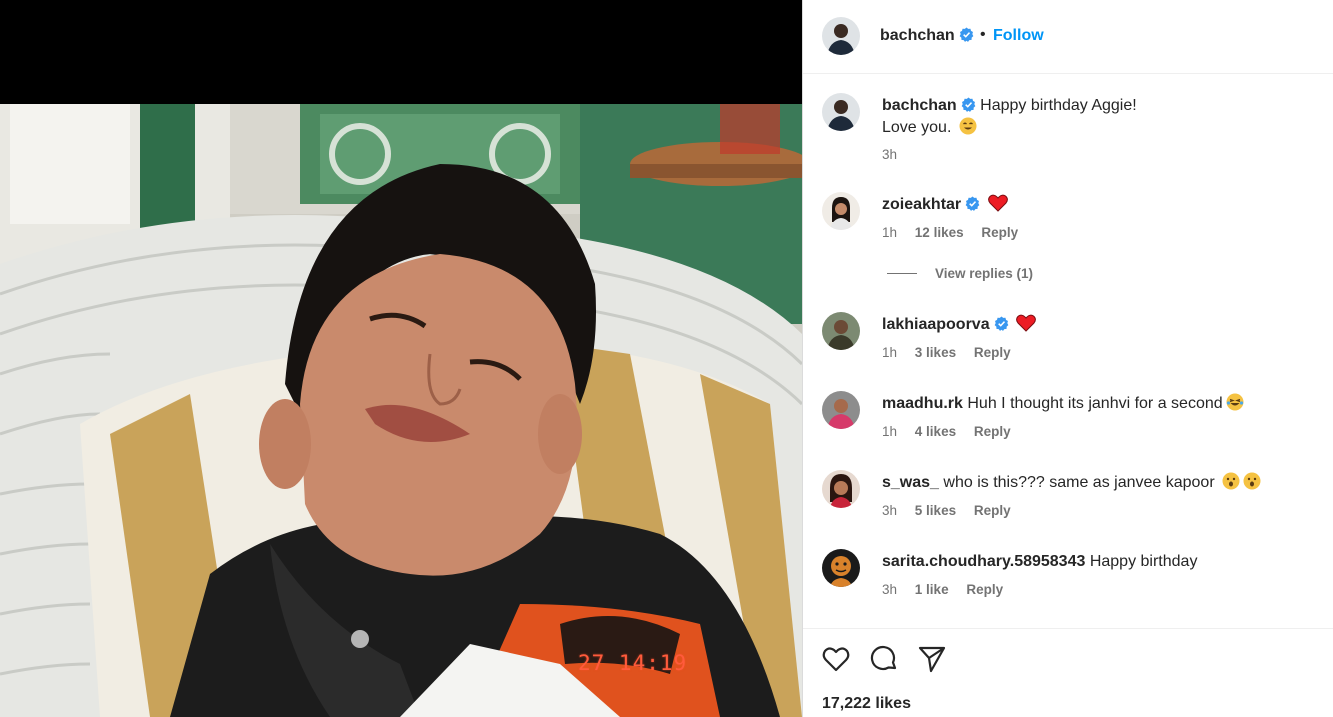 This screenshot has height=717, width=1333. What do you see at coordinates (932, 589) in the screenshot?
I see `comment-likes: 1 like` at bounding box center [932, 589].